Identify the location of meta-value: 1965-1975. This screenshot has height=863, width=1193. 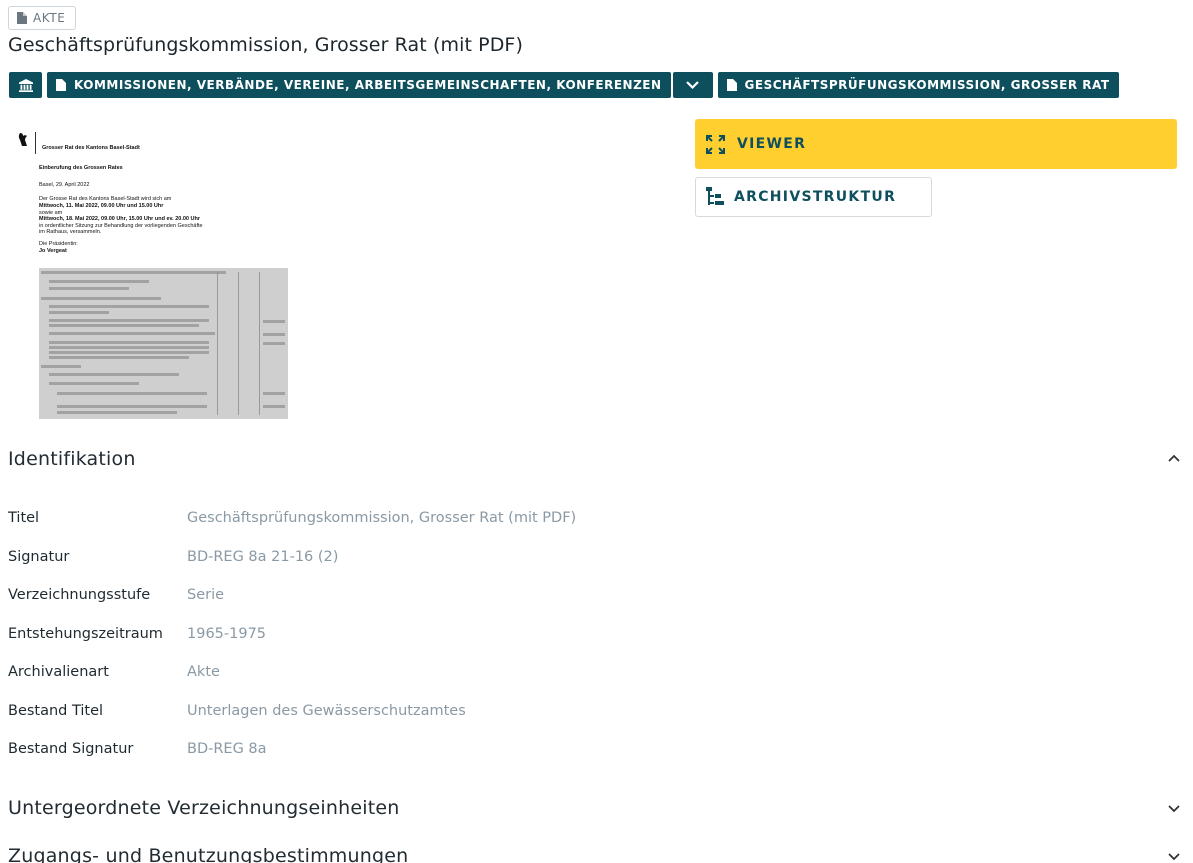
(227, 634).